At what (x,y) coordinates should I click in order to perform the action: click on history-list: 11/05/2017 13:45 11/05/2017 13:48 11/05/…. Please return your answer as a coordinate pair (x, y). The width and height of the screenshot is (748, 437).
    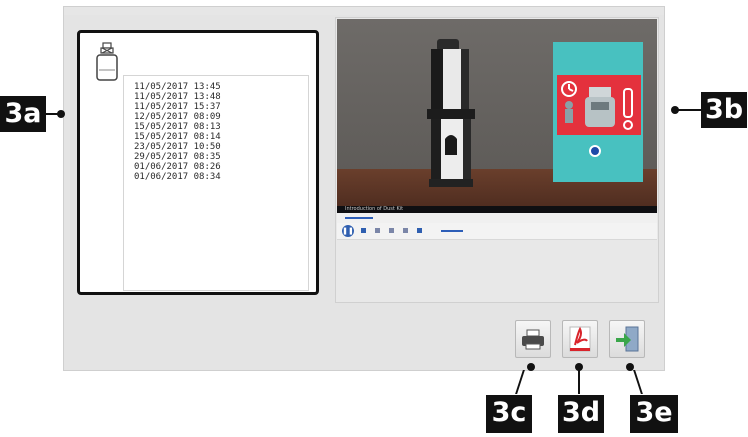
    Looking at the image, I should click on (216, 183).